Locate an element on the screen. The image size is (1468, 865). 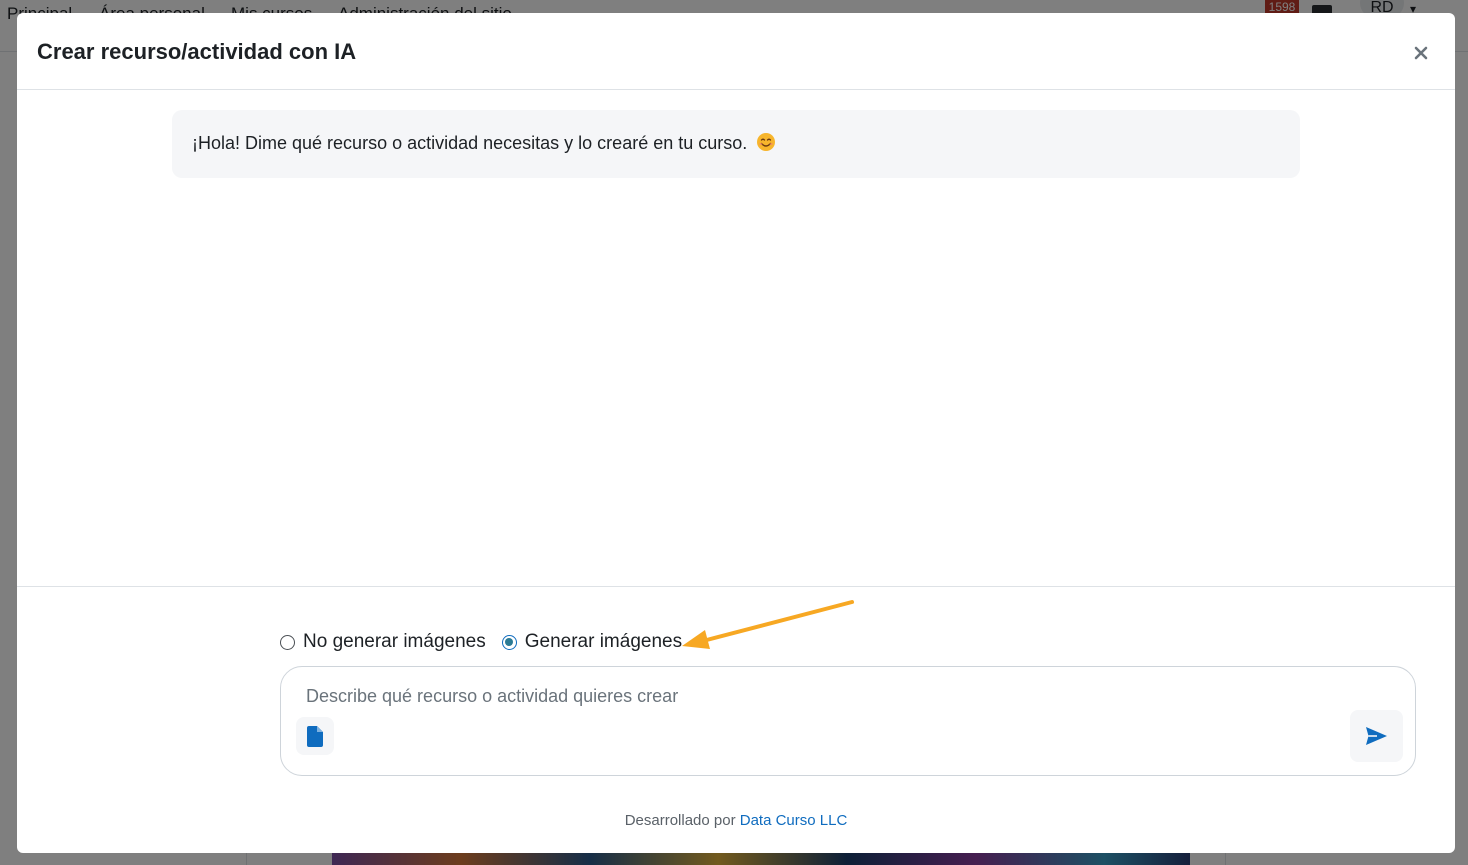
attach-file-button is located at coordinates (315, 736).